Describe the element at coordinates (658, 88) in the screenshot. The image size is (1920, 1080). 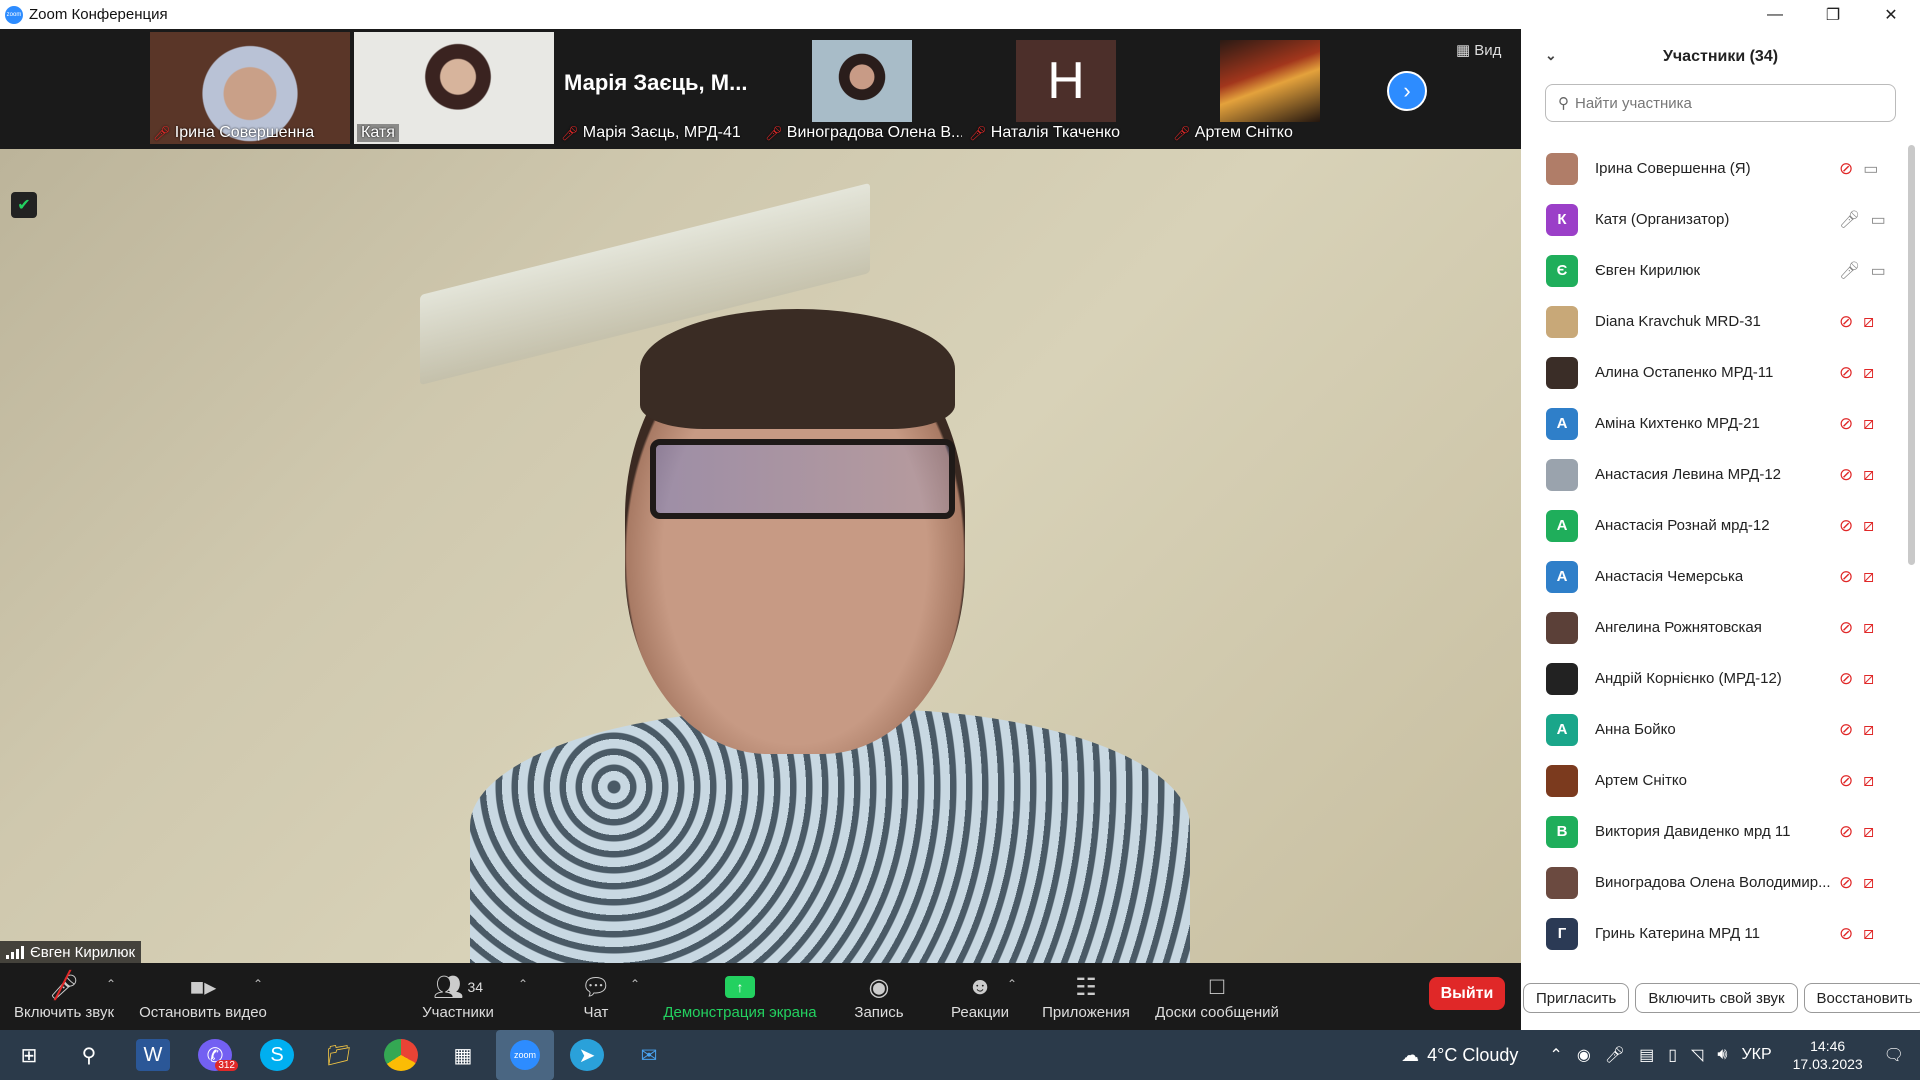
I see `thumbnail-tile: Марія Заєць, М... 🎤︎ Марія Заєць, МРД-41` at that location.